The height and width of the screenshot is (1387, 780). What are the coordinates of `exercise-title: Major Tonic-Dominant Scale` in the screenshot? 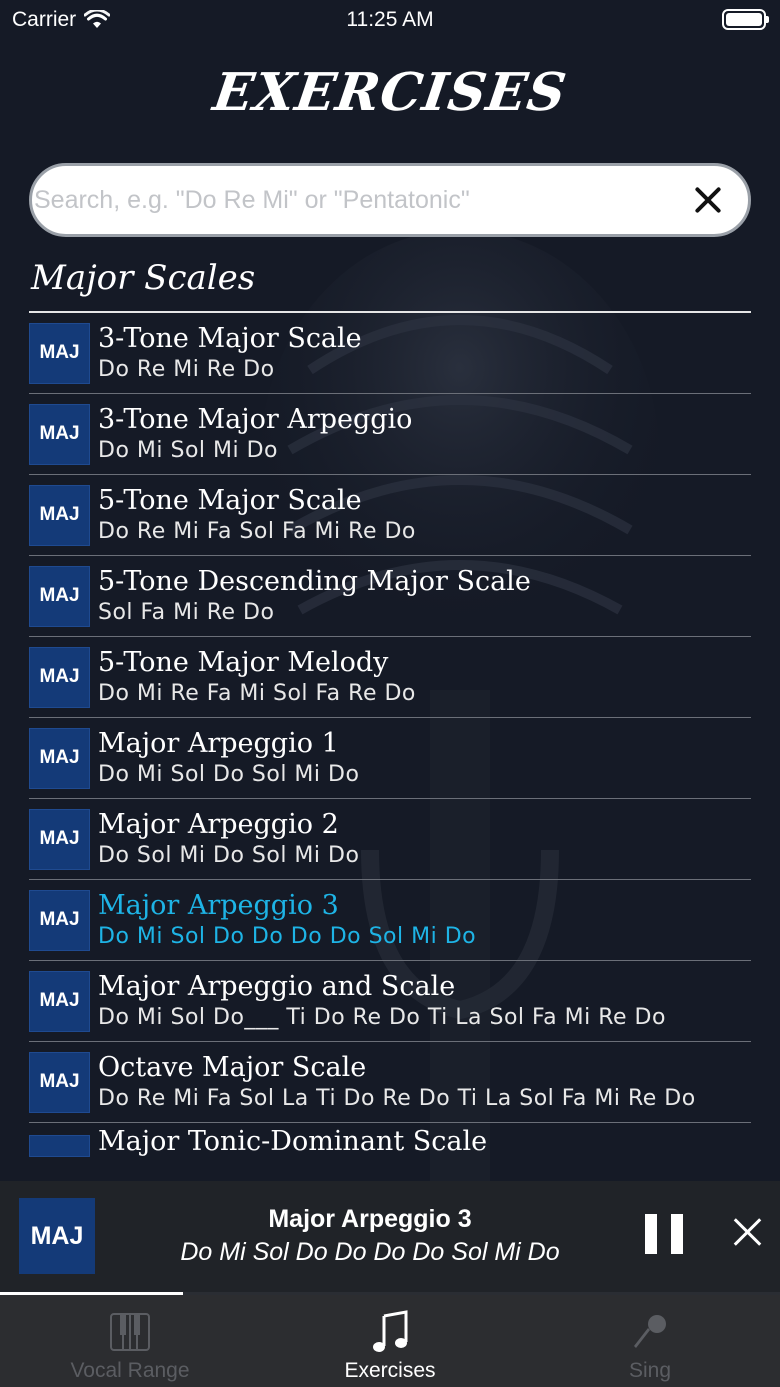 It's located at (293, 1141).